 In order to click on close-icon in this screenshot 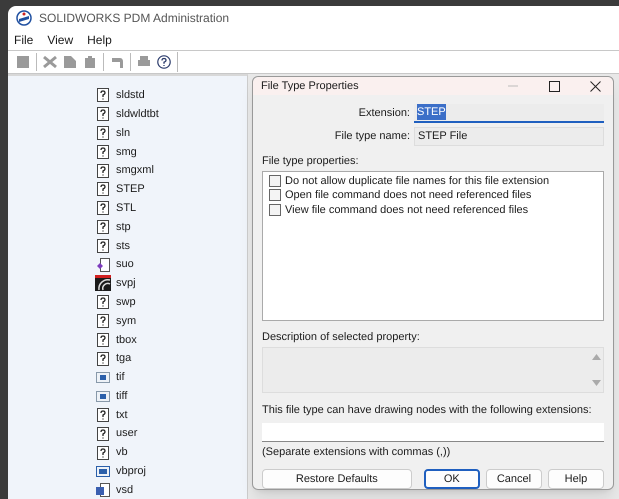, I will do `click(595, 86)`.